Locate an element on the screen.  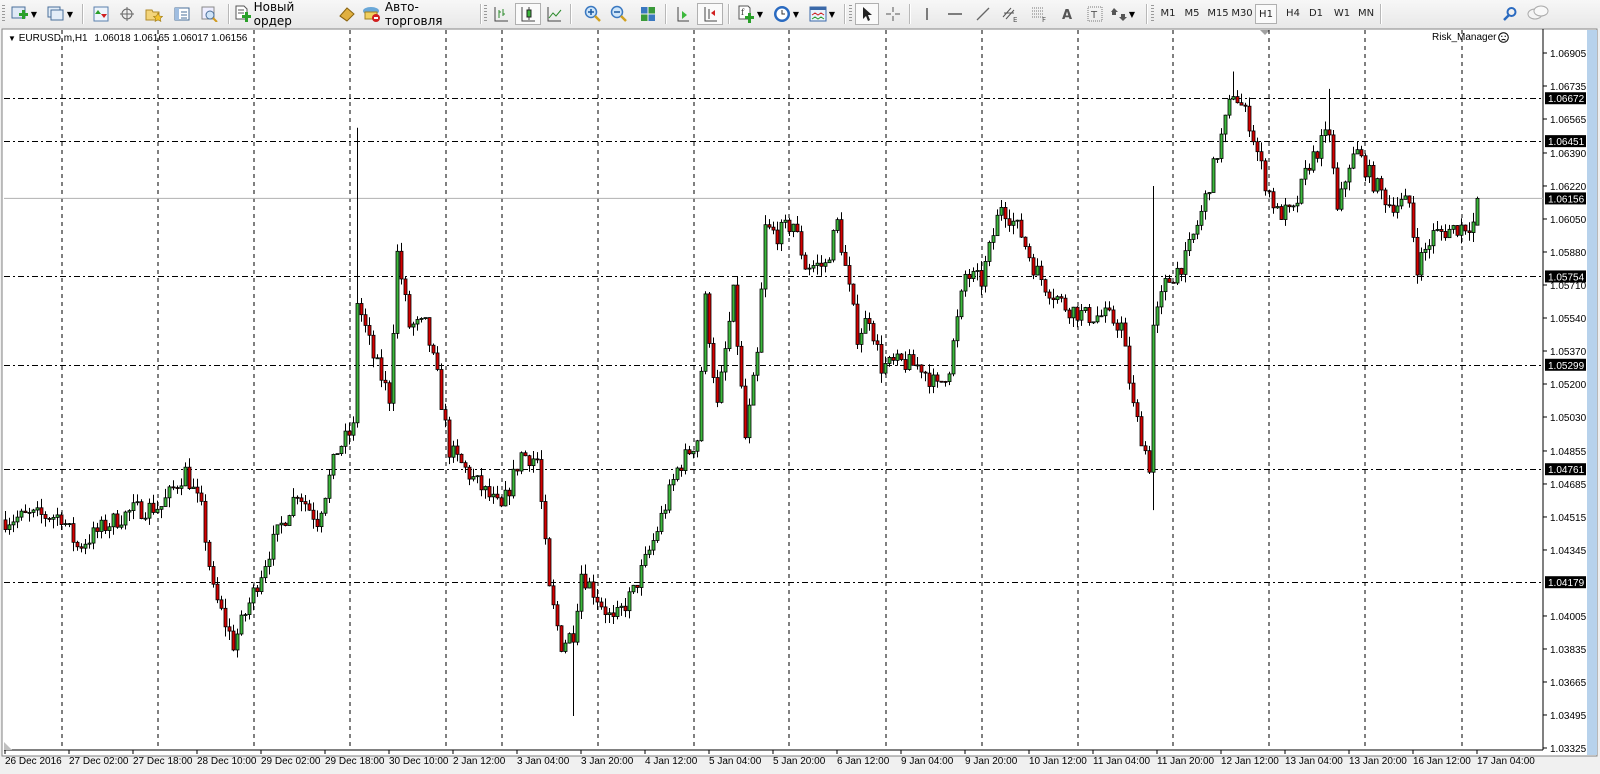
indicator-label: Risk_Manager is located at coordinates (1471, 37).